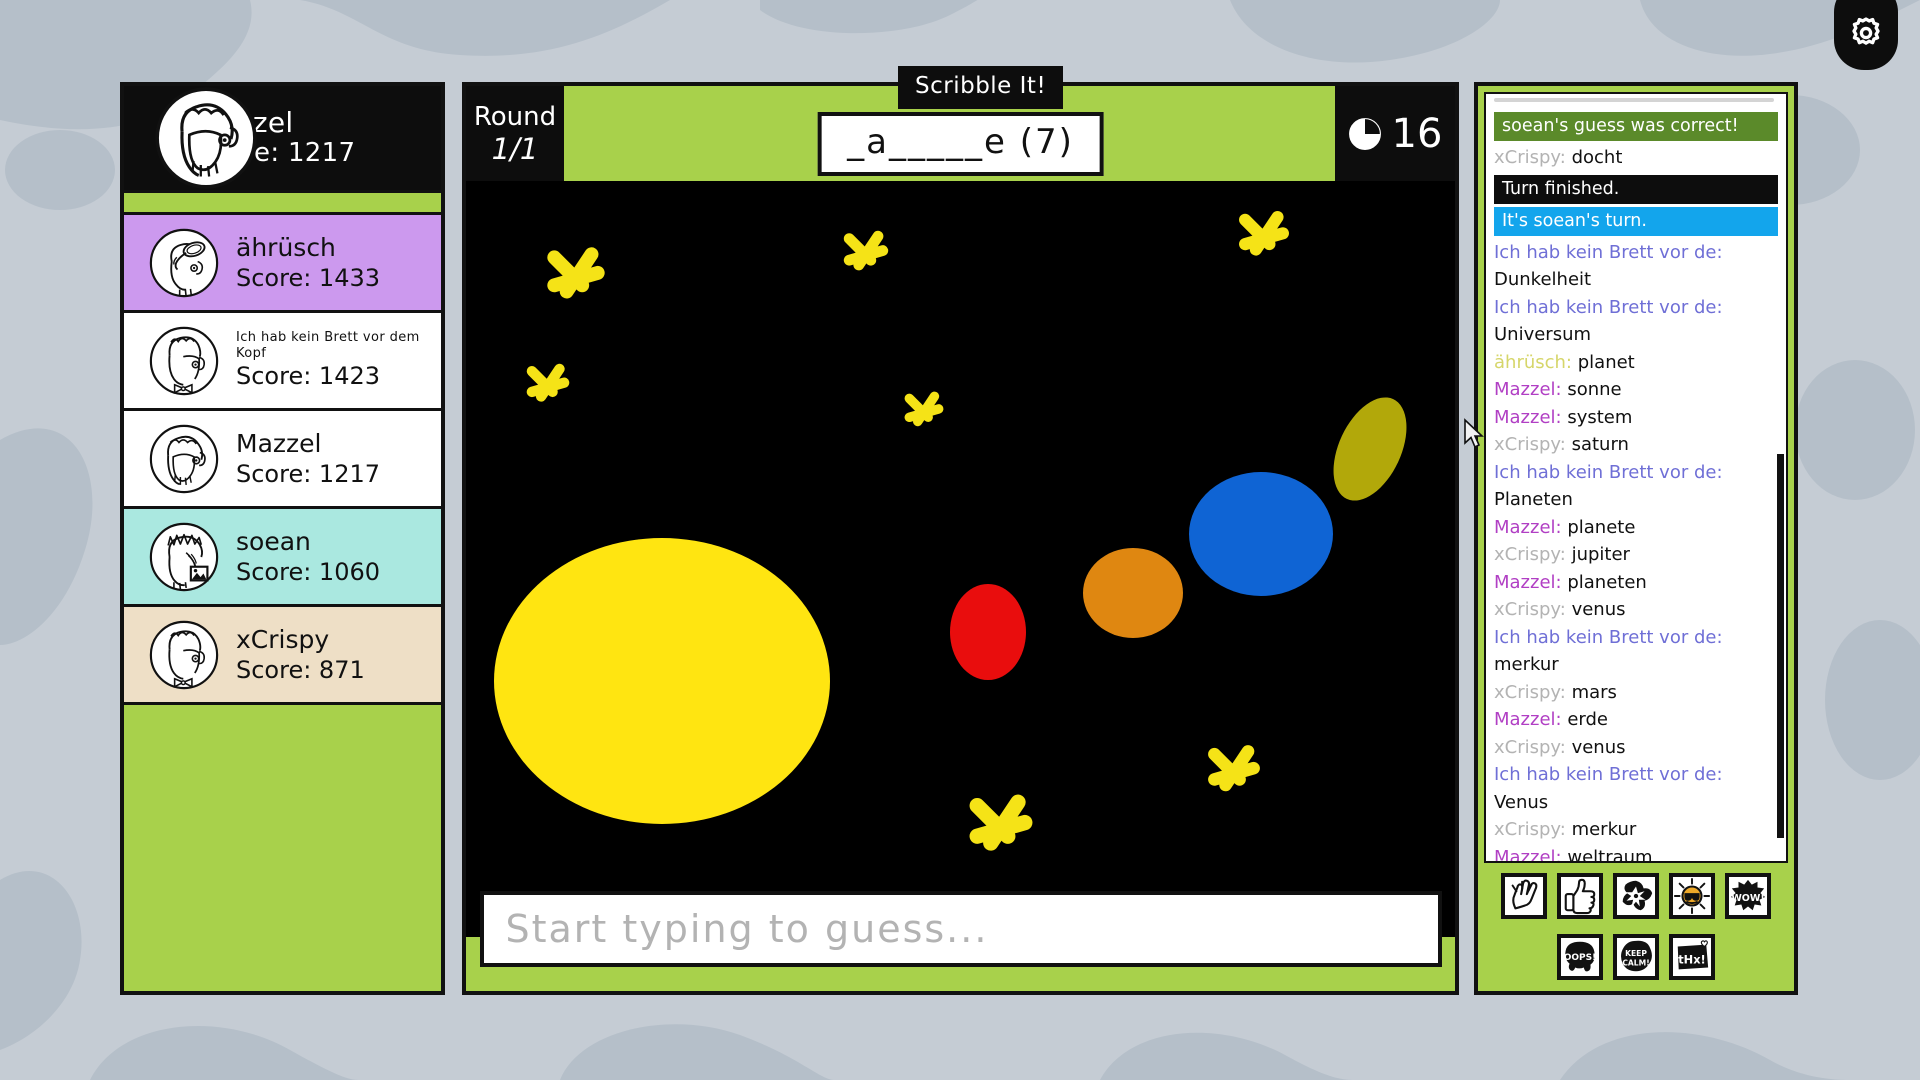  Describe the element at coordinates (960, 144) in the screenshot. I see `word-hint: _a_____e (7)` at that location.